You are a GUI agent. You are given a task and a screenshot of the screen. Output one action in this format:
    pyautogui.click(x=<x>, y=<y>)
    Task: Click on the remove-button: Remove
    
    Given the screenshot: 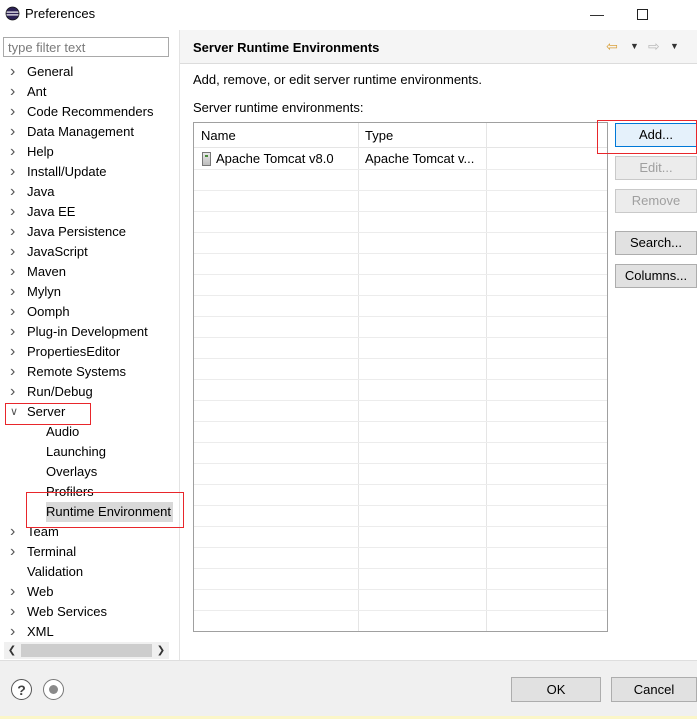 What is the action you would take?
    pyautogui.click(x=656, y=201)
    